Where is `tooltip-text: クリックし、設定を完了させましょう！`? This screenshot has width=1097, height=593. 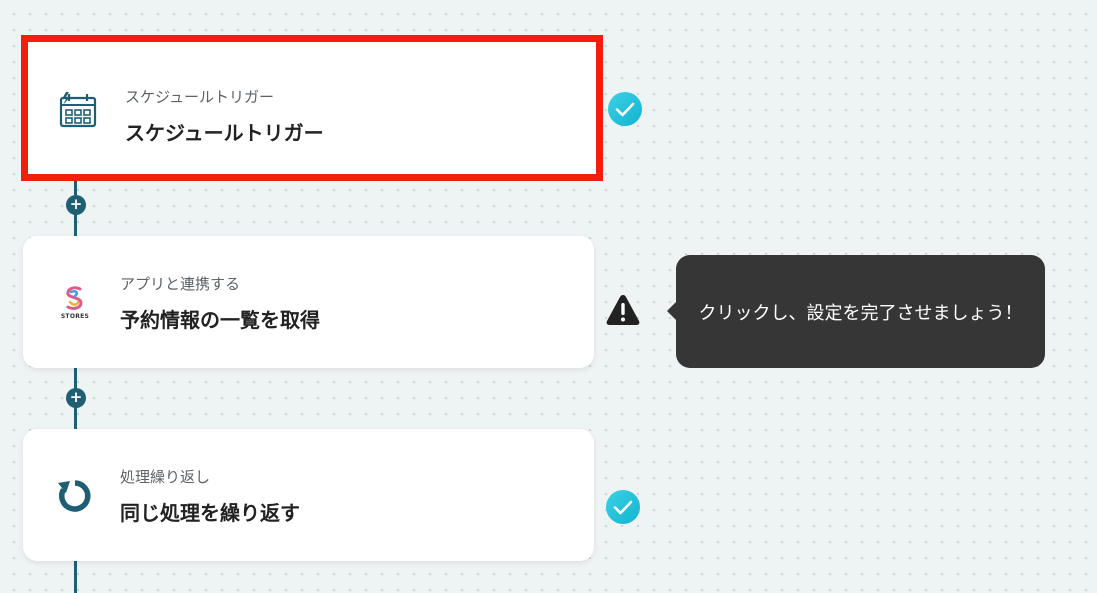
tooltip-text: クリックし、設定を完了させましょう！ is located at coordinates (860, 313).